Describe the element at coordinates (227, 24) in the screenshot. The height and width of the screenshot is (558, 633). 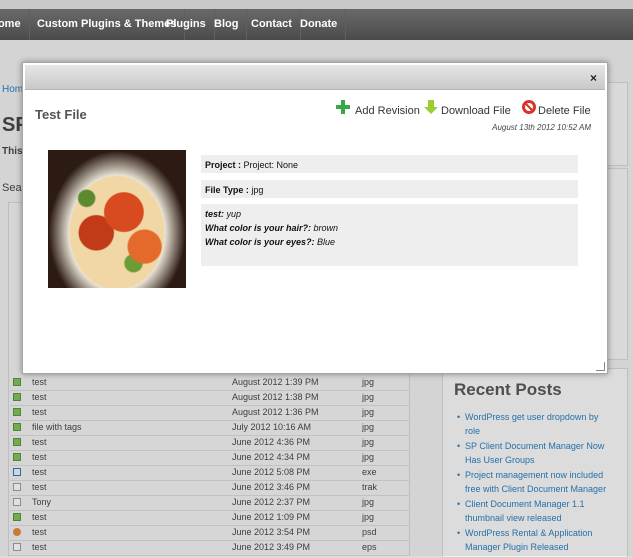
I see `nav-blog: Blog` at that location.